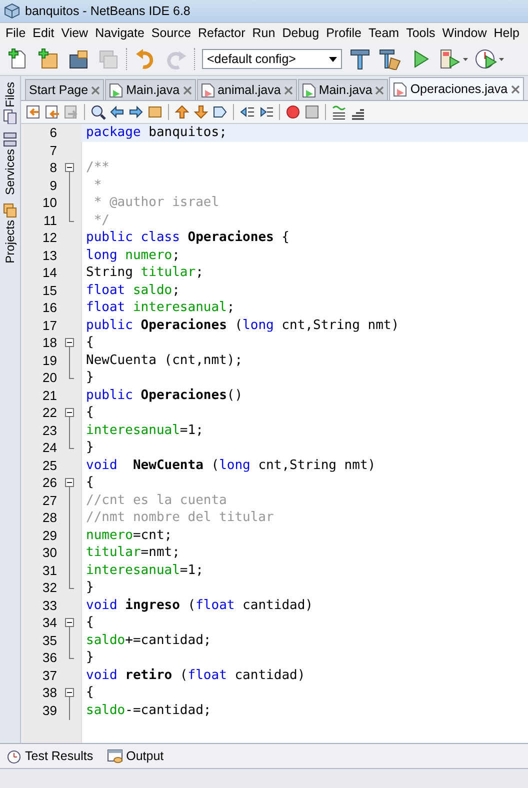 The width and height of the screenshot is (528, 788). What do you see at coordinates (246, 89) in the screenshot?
I see `file-tab: animal.java` at bounding box center [246, 89].